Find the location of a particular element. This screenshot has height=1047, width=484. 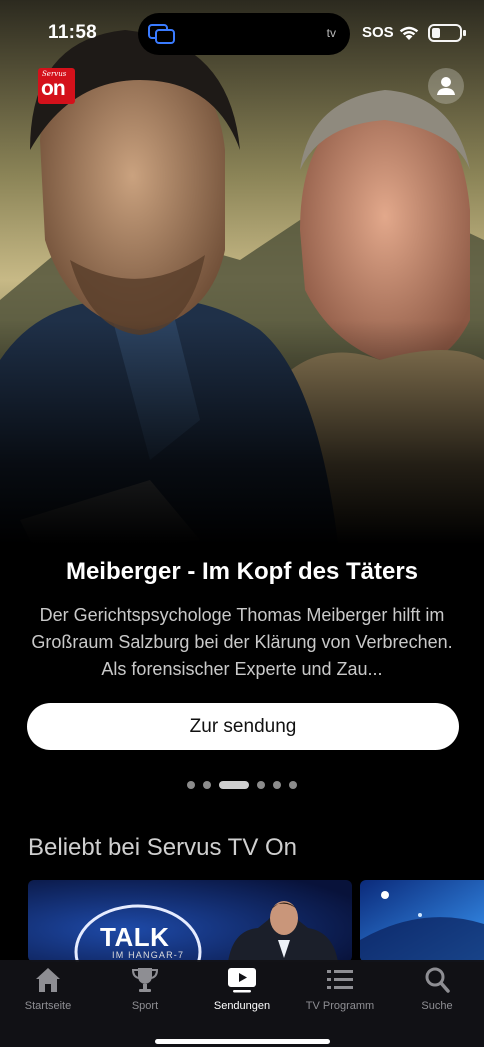

tab-sport: Sport is located at coordinates (145, 993).